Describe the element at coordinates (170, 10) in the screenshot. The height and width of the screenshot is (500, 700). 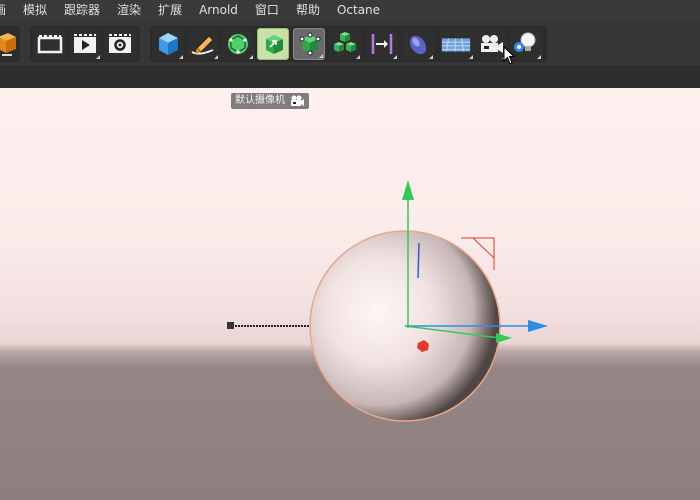
I see `menu-item-extensions: 扩展` at that location.